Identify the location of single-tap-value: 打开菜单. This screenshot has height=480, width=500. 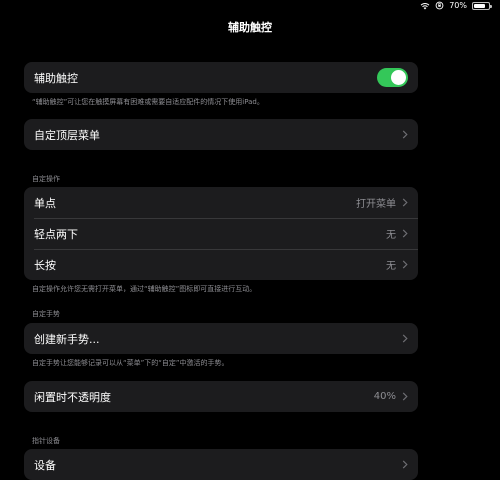
(376, 204).